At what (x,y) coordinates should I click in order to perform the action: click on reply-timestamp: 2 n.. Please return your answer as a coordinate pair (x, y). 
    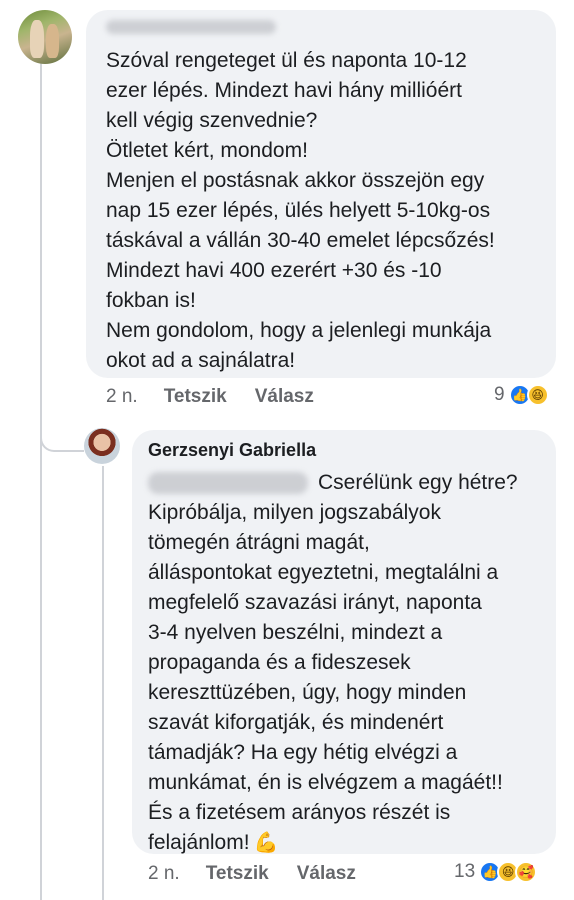
    Looking at the image, I should click on (164, 874).